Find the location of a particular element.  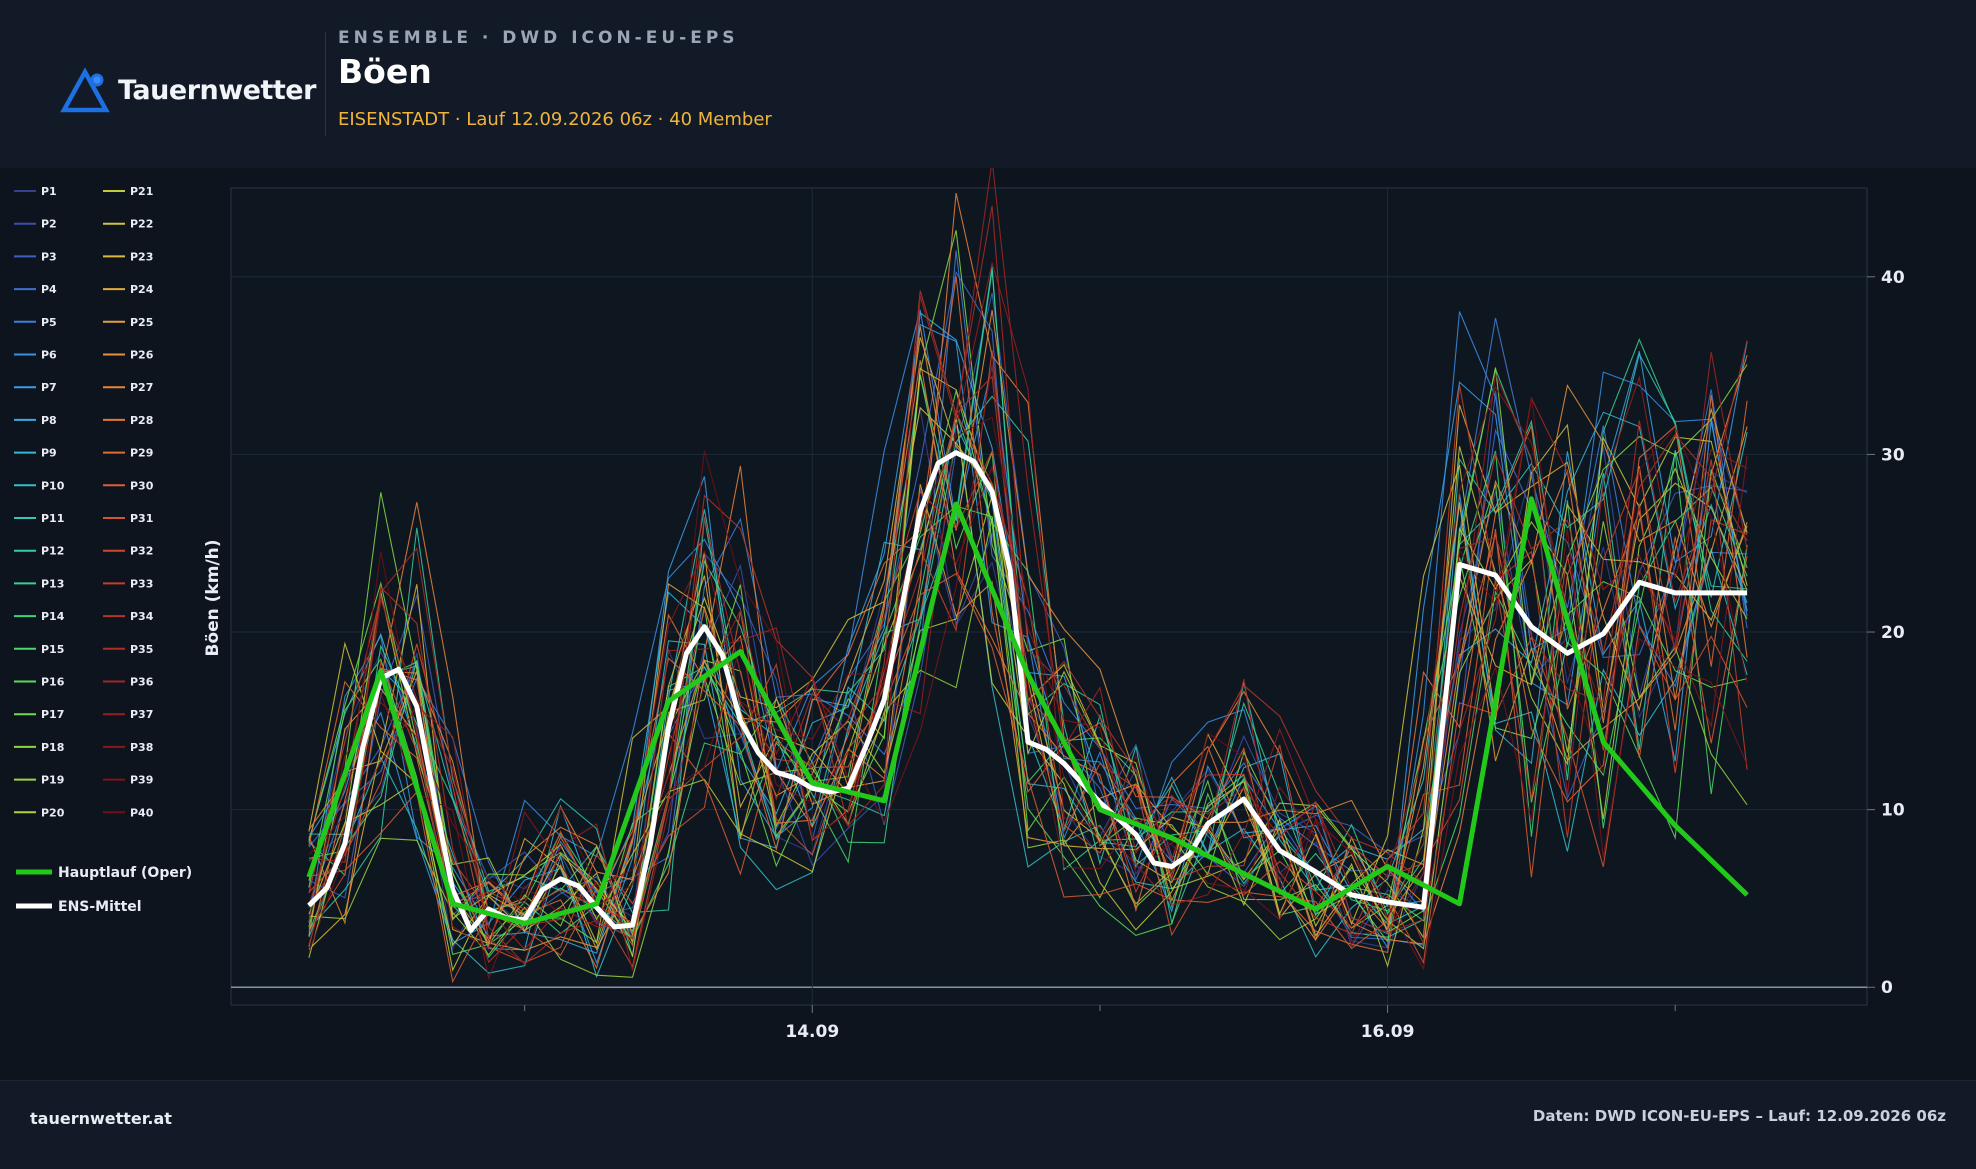

legend-label-mean: ENS-Mittel is located at coordinates (100, 907).